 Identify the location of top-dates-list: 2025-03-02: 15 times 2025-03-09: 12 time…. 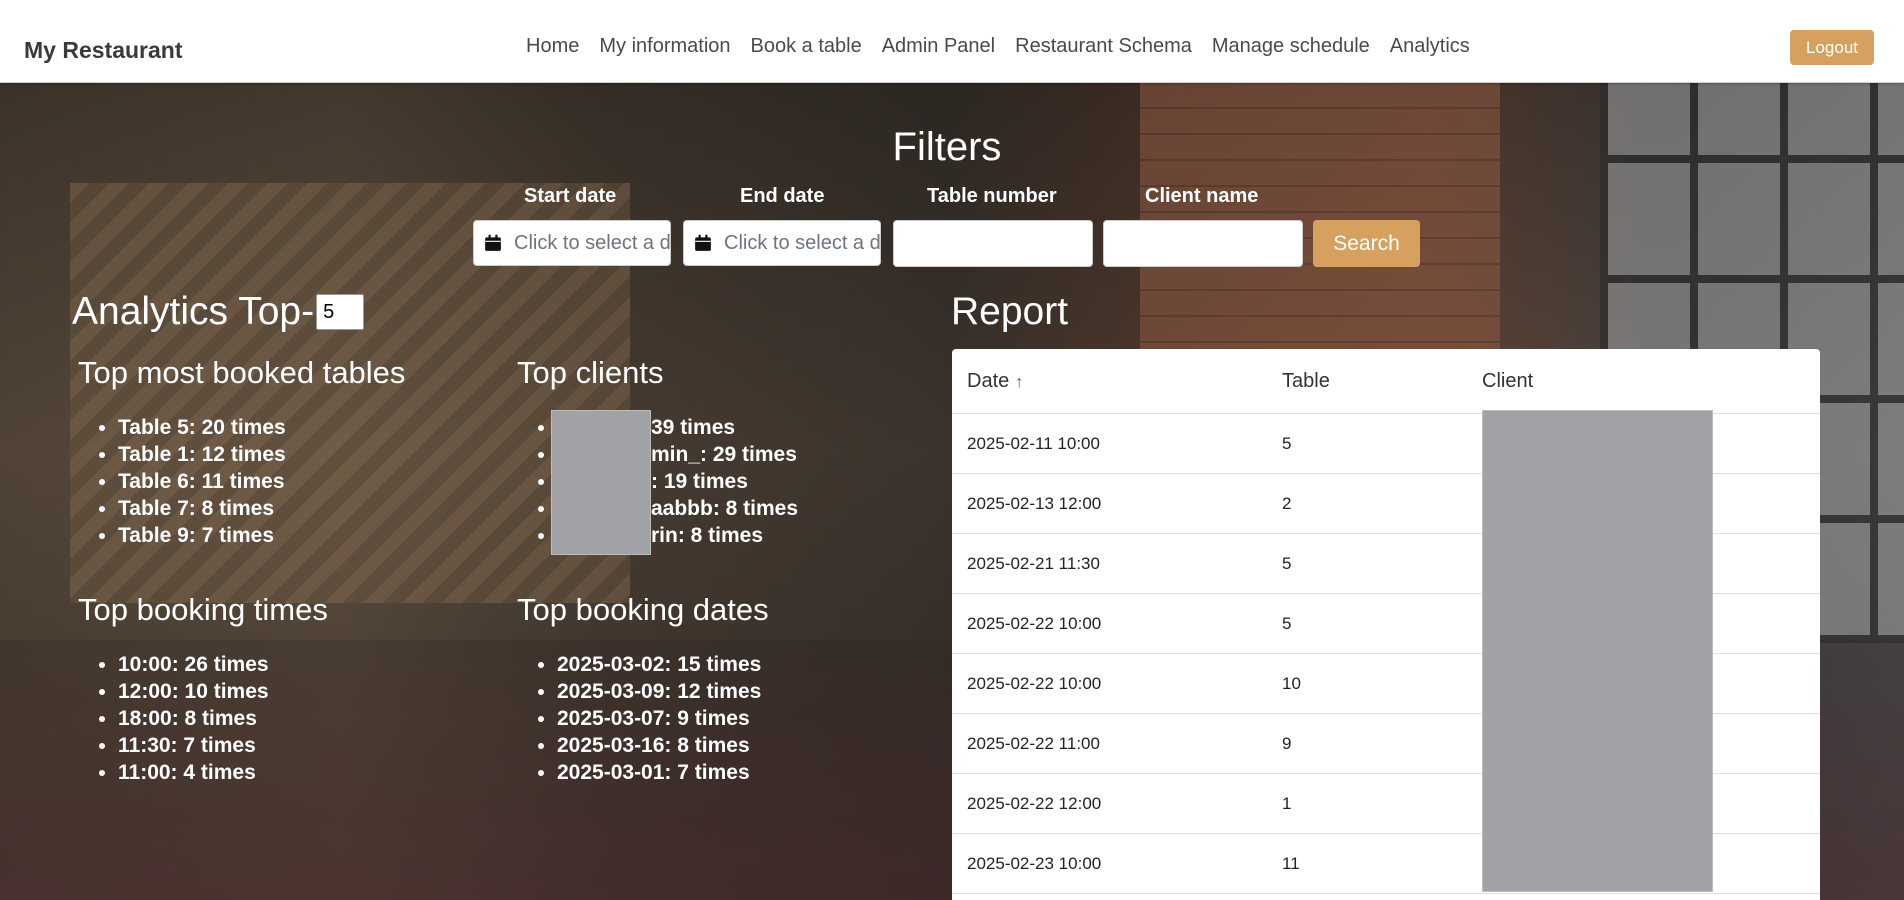
(639, 718).